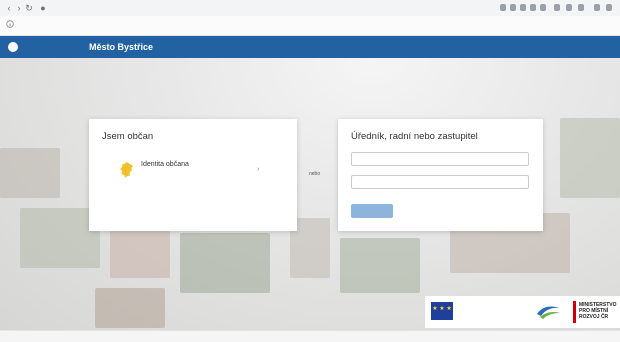 This screenshot has height=342, width=620. Describe the element at coordinates (128, 136) in the screenshot. I see `citizen-card-title: Jsem občan` at that location.